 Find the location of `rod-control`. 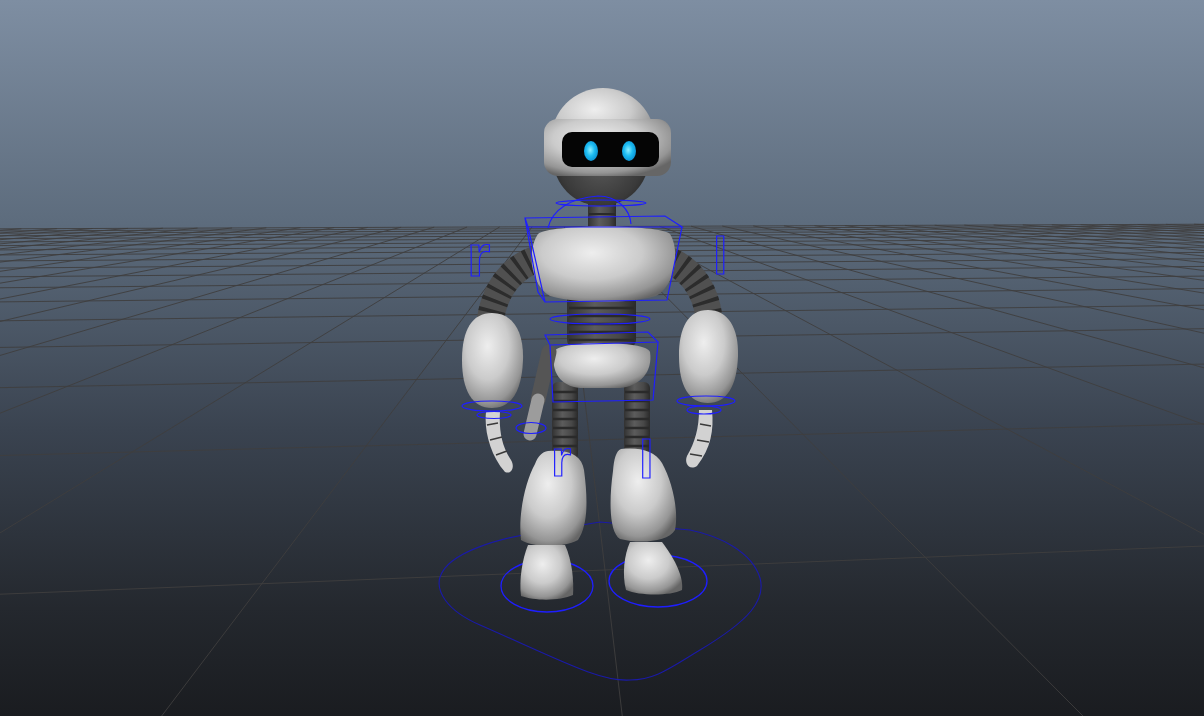

rod-control is located at coordinates (531, 428).